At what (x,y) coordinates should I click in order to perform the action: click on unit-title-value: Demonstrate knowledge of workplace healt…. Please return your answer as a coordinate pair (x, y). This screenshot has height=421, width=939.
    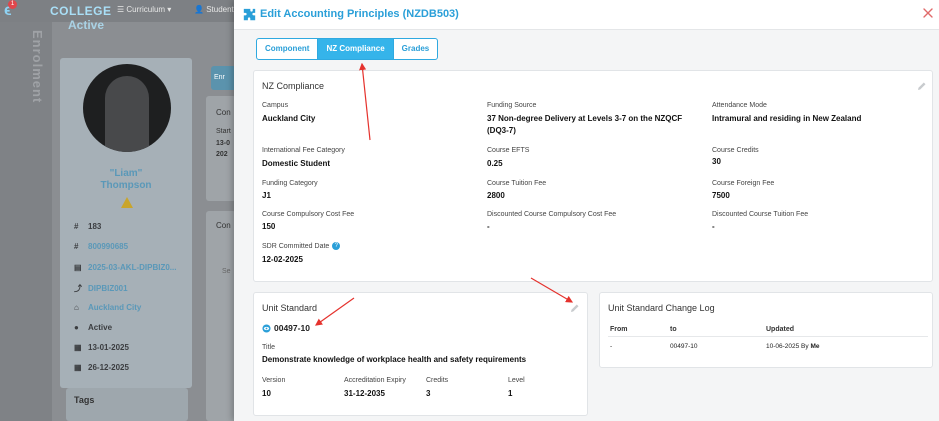
    Looking at the image, I should click on (394, 359).